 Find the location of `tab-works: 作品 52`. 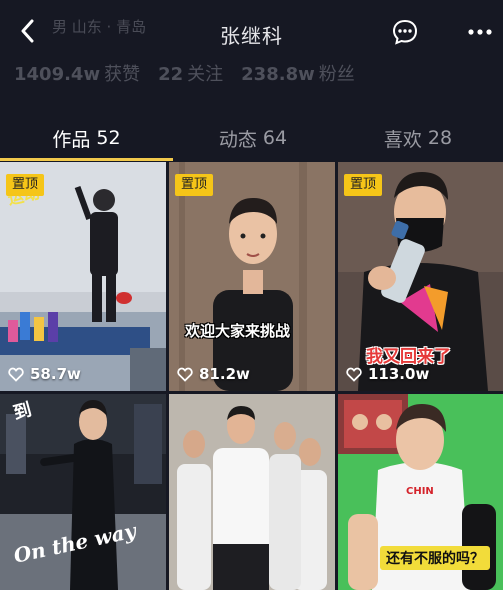

tab-works: 作品 52 is located at coordinates (86, 138).